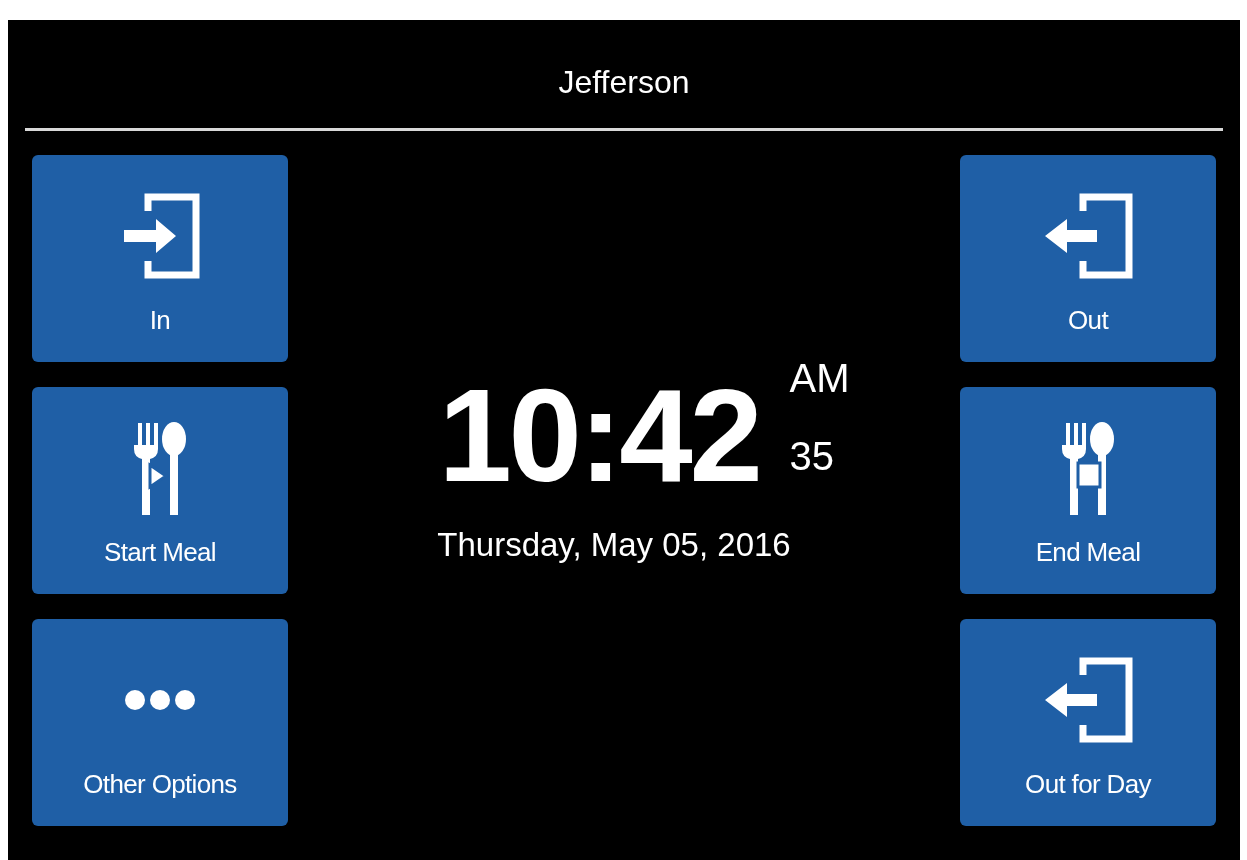 The height and width of the screenshot is (860, 1247). I want to click on clock-seconds: 35, so click(812, 456).